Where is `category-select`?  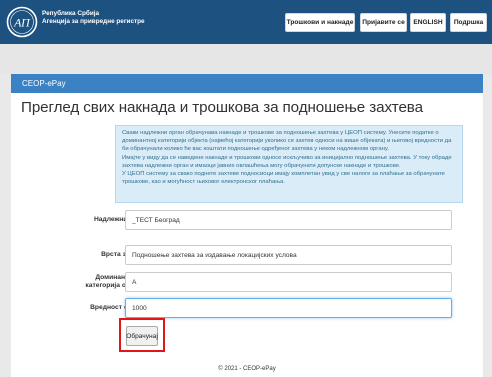
category-select is located at coordinates (288, 282).